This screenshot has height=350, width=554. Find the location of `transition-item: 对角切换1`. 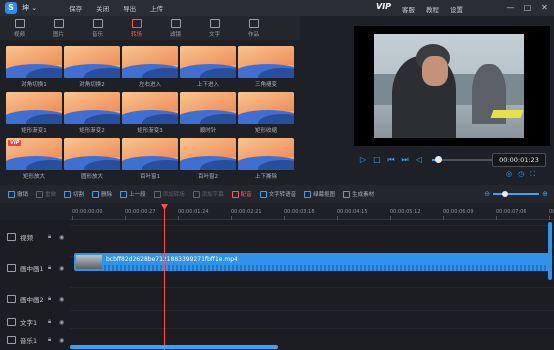

transition-item: 对角切换1 is located at coordinates (34, 67).